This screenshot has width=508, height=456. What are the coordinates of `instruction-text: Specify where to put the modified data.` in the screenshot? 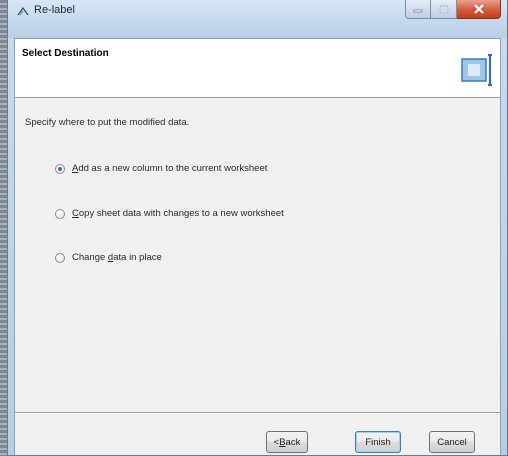 It's located at (107, 122).